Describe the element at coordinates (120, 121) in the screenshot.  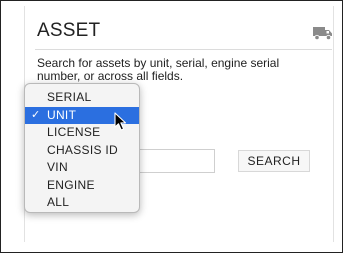
I see `mouse-pointer-icon` at that location.